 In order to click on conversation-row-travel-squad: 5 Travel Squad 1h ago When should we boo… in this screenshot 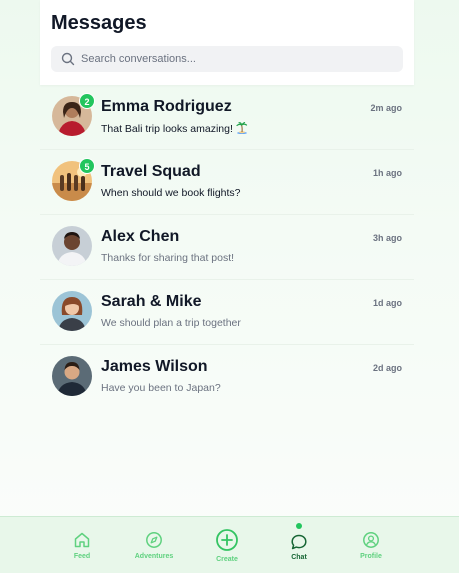, I will do `click(227, 182)`.